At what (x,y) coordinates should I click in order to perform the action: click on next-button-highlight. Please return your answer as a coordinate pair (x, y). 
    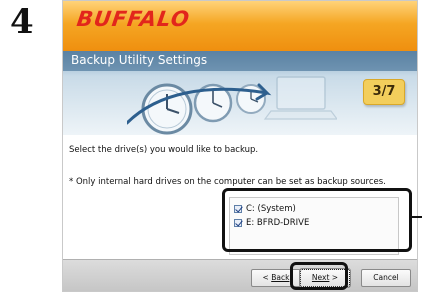
    Looking at the image, I should click on (319, 276).